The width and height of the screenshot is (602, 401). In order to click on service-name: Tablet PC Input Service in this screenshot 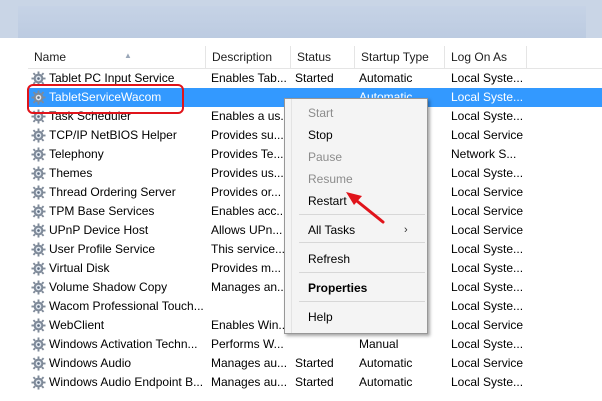, I will do `click(112, 78)`.